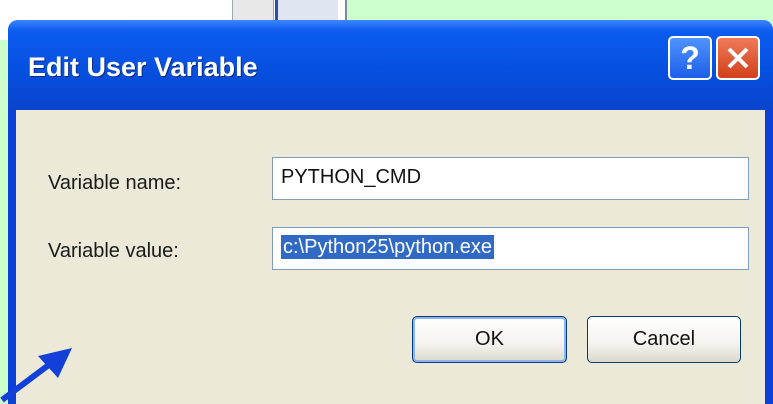 This screenshot has width=773, height=404. I want to click on variable-name-label: Variable name:, so click(115, 183).